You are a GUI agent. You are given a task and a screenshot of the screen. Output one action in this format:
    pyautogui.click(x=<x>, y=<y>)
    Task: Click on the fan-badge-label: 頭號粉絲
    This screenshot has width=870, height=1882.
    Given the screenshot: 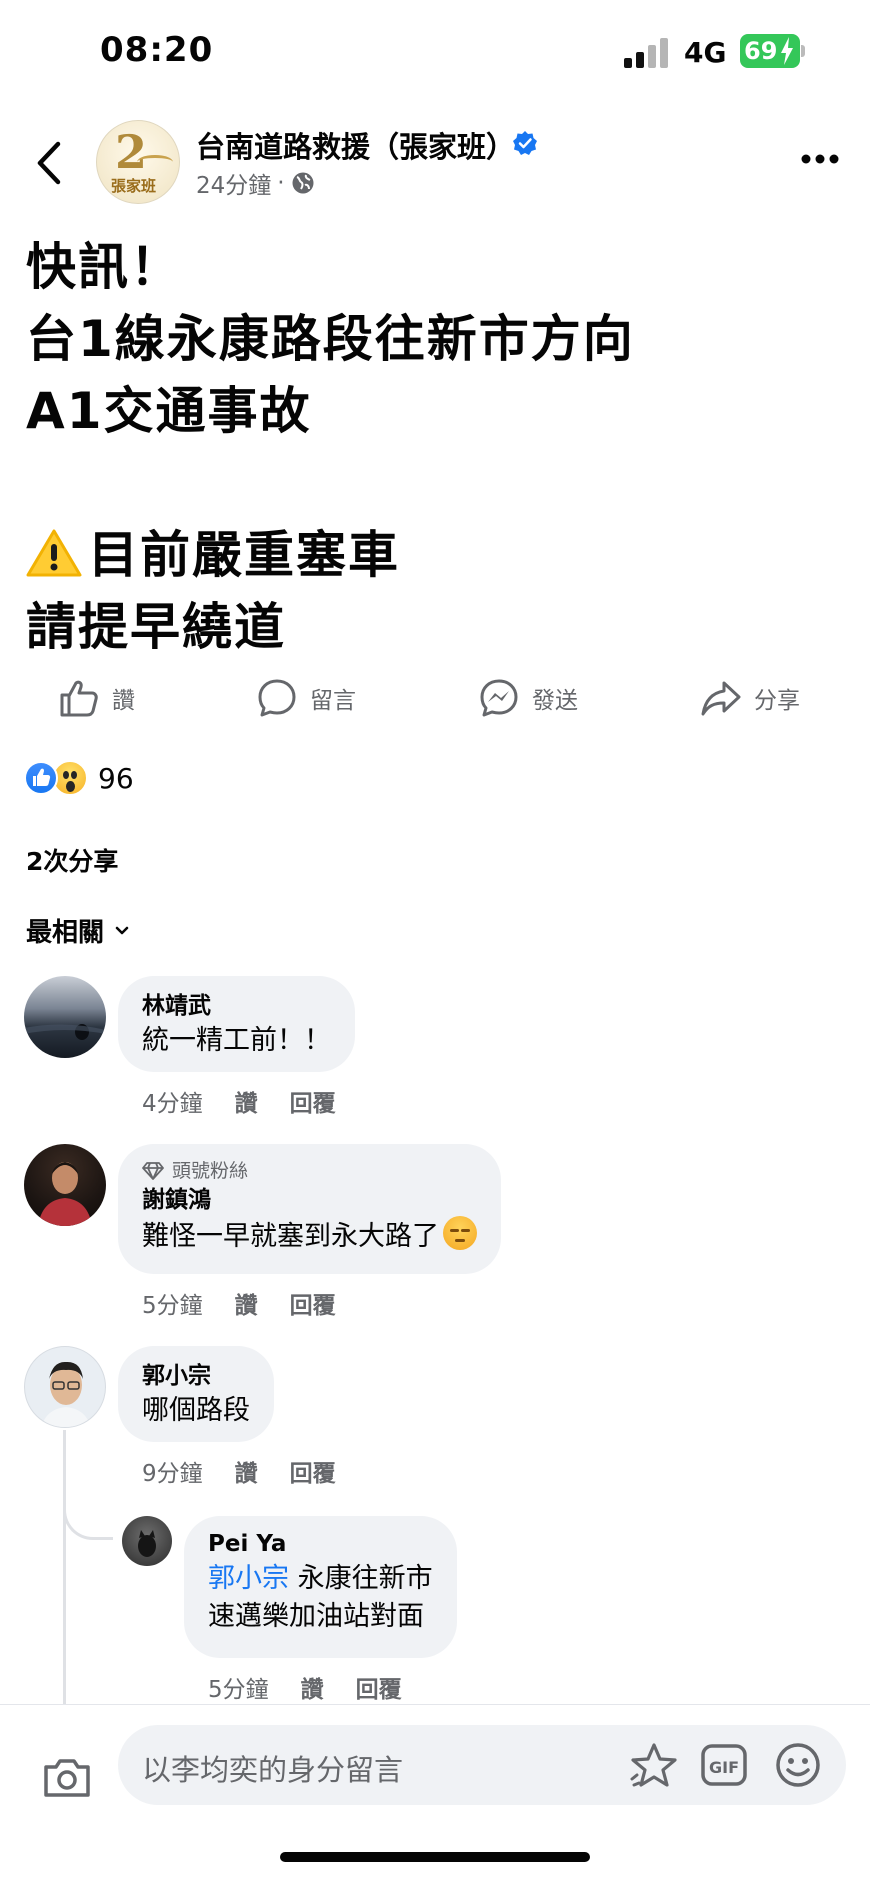 What is the action you would take?
    pyautogui.click(x=210, y=1171)
    